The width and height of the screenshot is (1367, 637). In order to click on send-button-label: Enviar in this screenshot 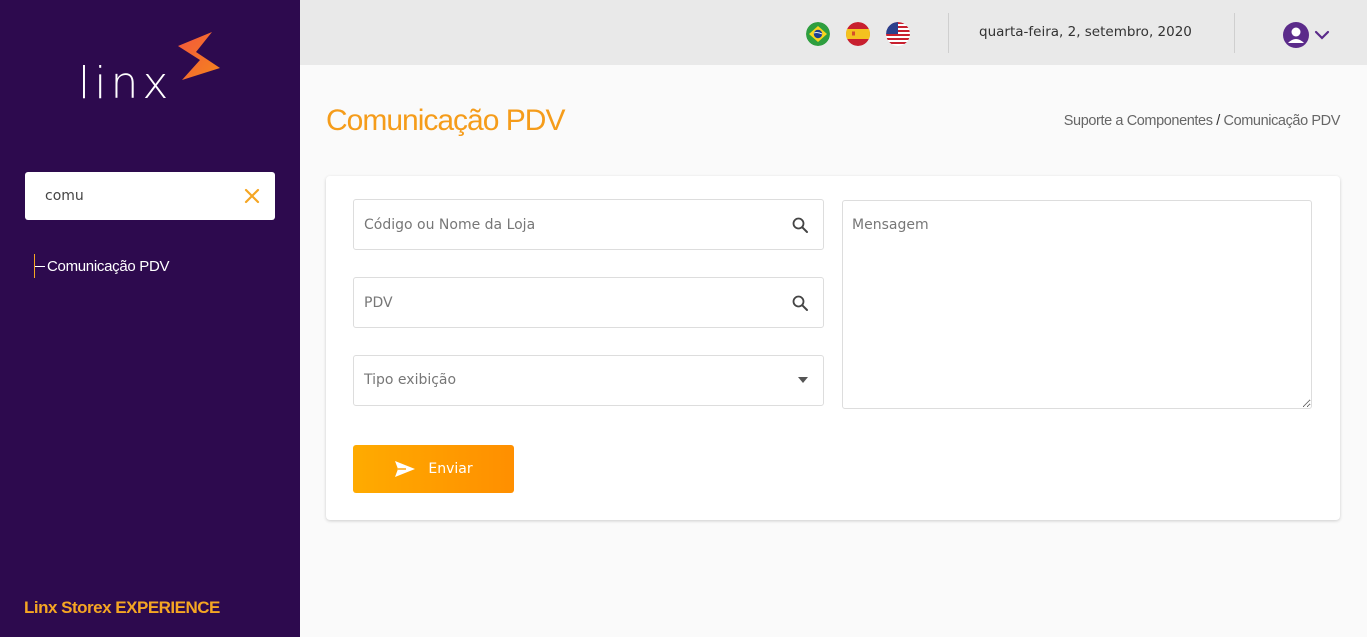, I will do `click(450, 469)`.